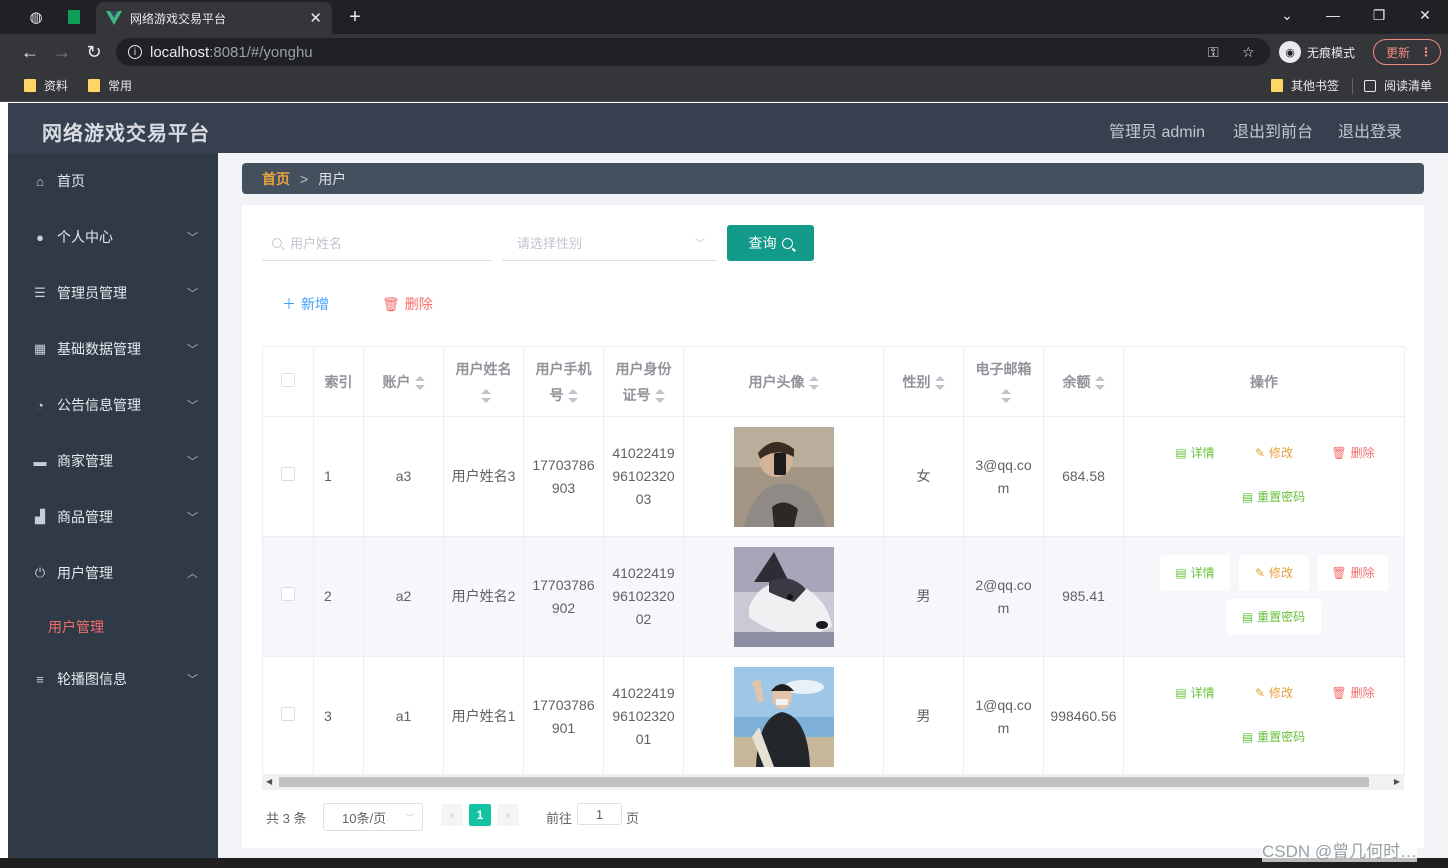 Image resolution: width=1448 pixels, height=868 pixels. I want to click on next-page-button: ›, so click(508, 815).